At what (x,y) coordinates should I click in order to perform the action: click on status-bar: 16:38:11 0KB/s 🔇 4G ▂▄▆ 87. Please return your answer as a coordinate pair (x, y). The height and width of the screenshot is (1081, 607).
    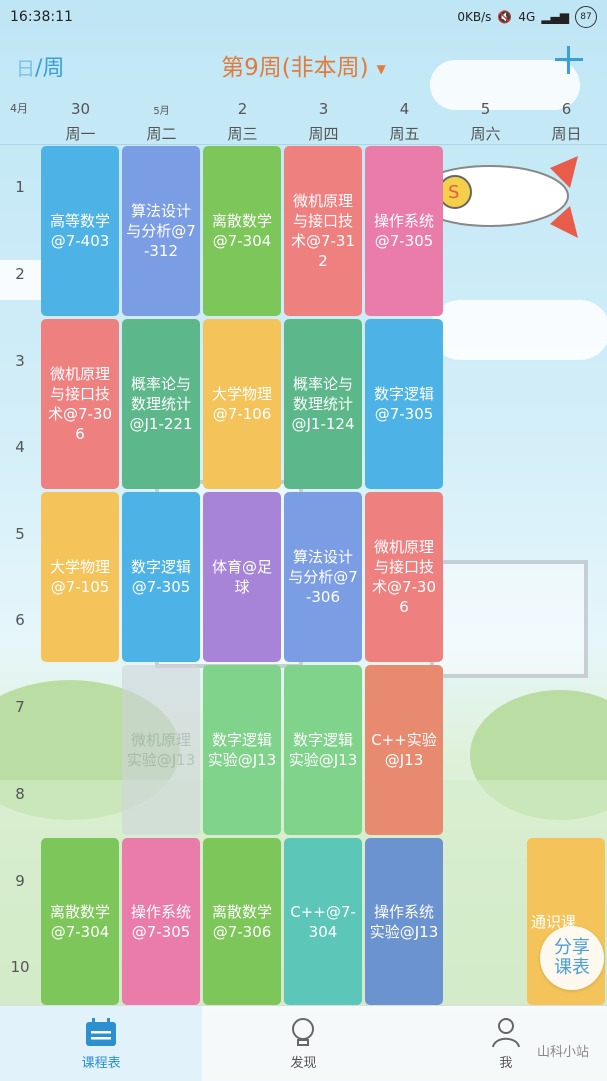
    Looking at the image, I should click on (303, 17).